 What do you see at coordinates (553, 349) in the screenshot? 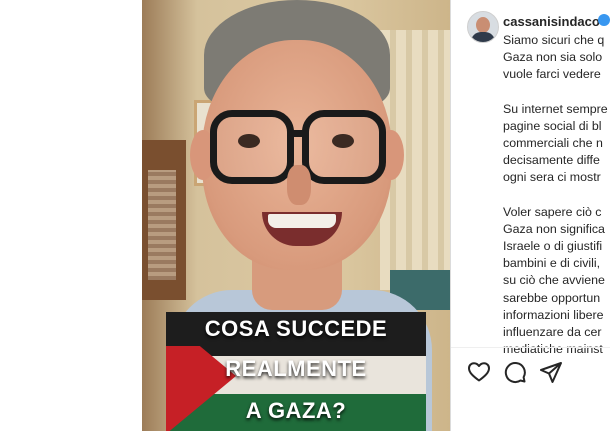
I see `caption-line: mediatiche mainst` at bounding box center [553, 349].